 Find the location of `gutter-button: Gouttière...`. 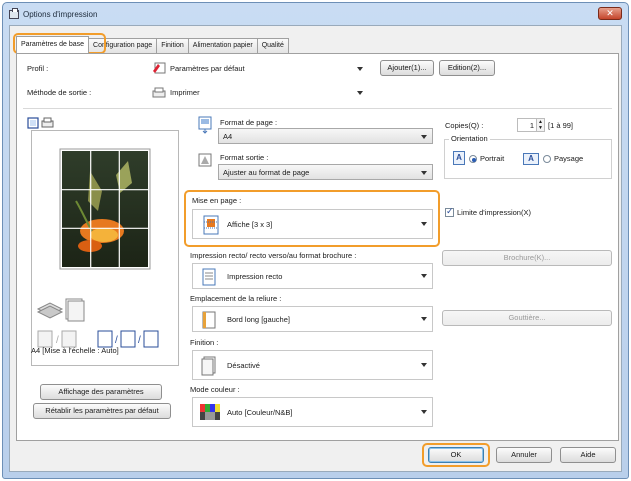

gutter-button: Gouttière... is located at coordinates (527, 318).